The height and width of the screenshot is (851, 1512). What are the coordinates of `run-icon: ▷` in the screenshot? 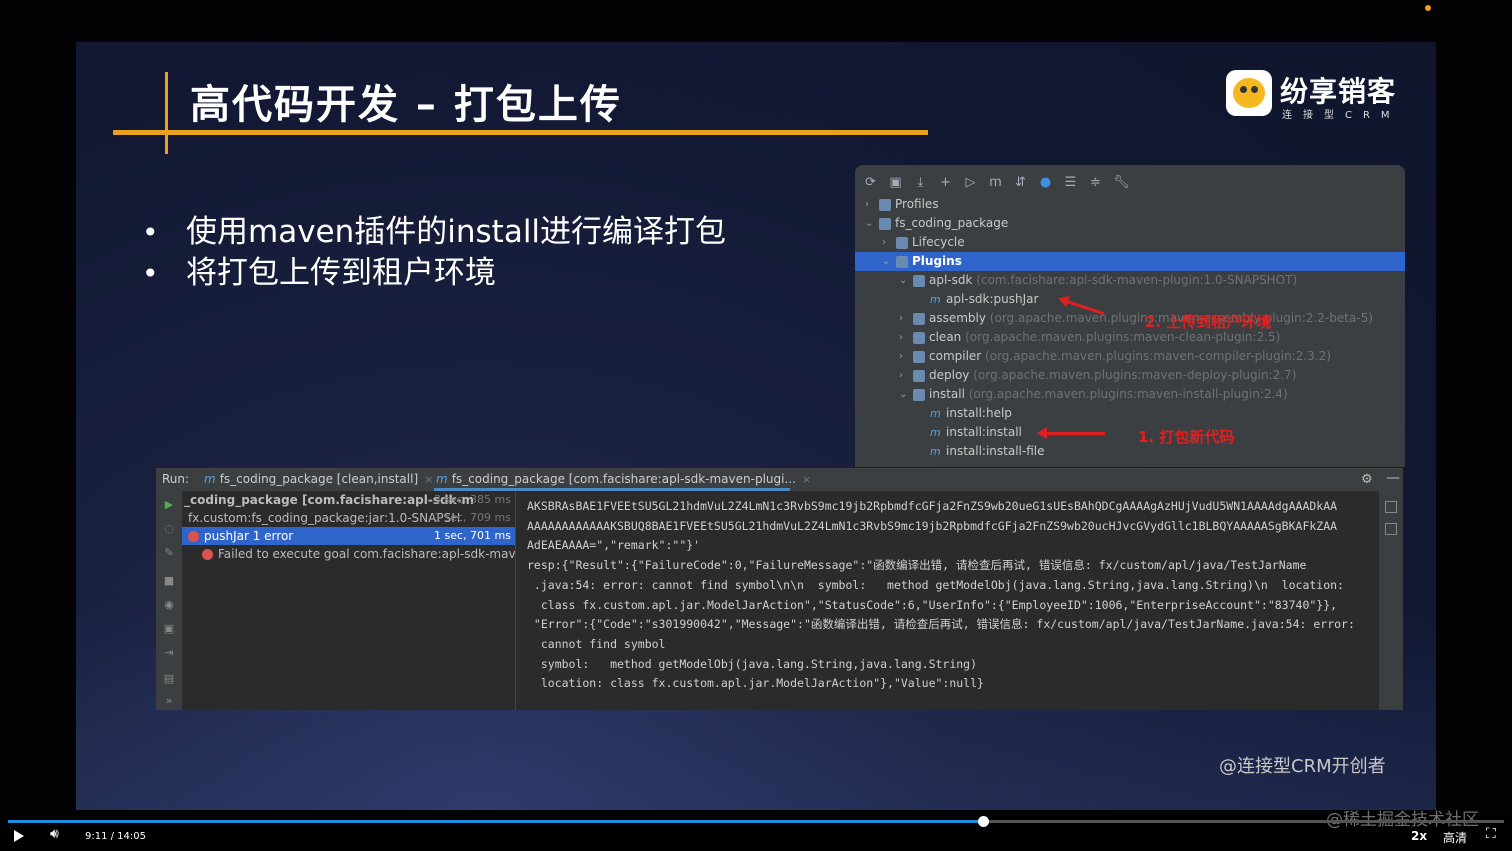 It's located at (970, 182).